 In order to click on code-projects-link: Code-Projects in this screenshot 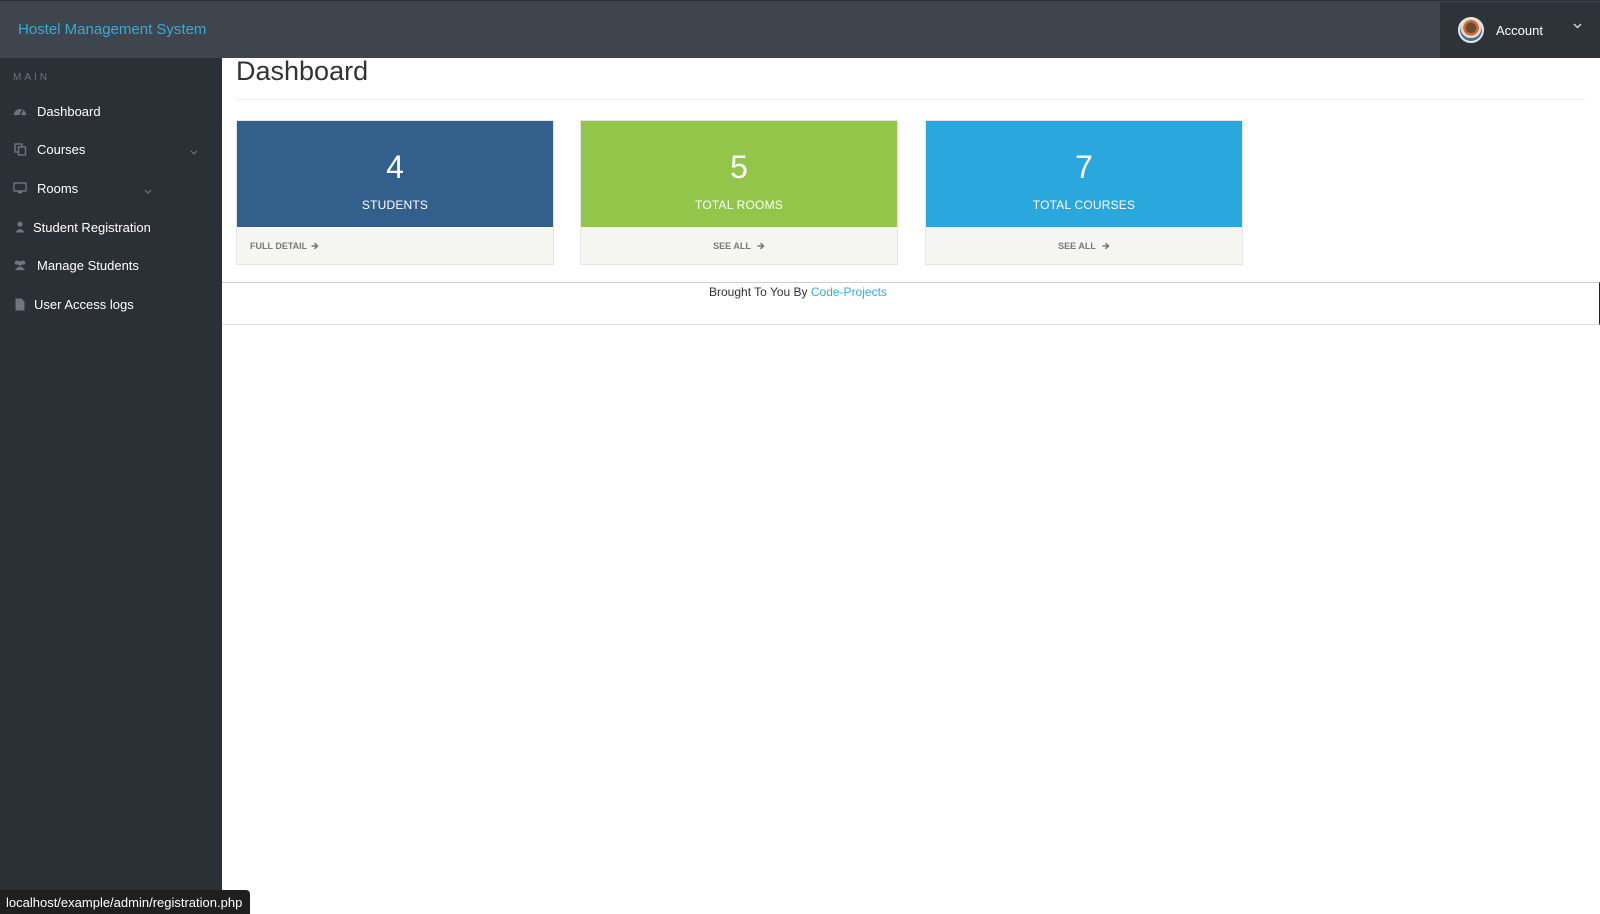, I will do `click(849, 292)`.